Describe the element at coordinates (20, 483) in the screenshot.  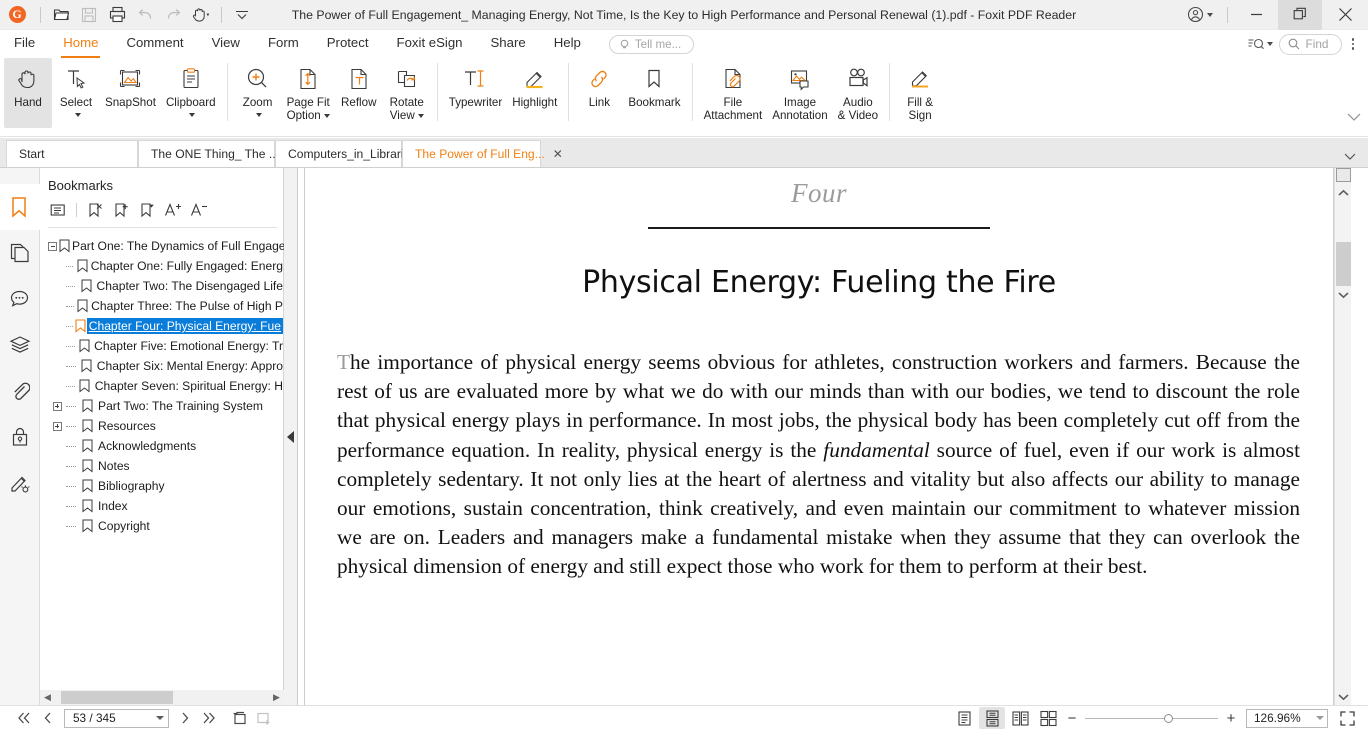
I see `signatures-panel-icon` at that location.